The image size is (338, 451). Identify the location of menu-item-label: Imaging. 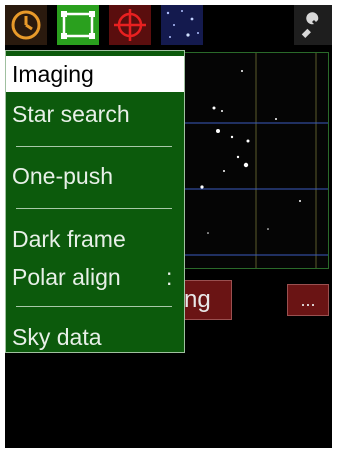
(53, 74).